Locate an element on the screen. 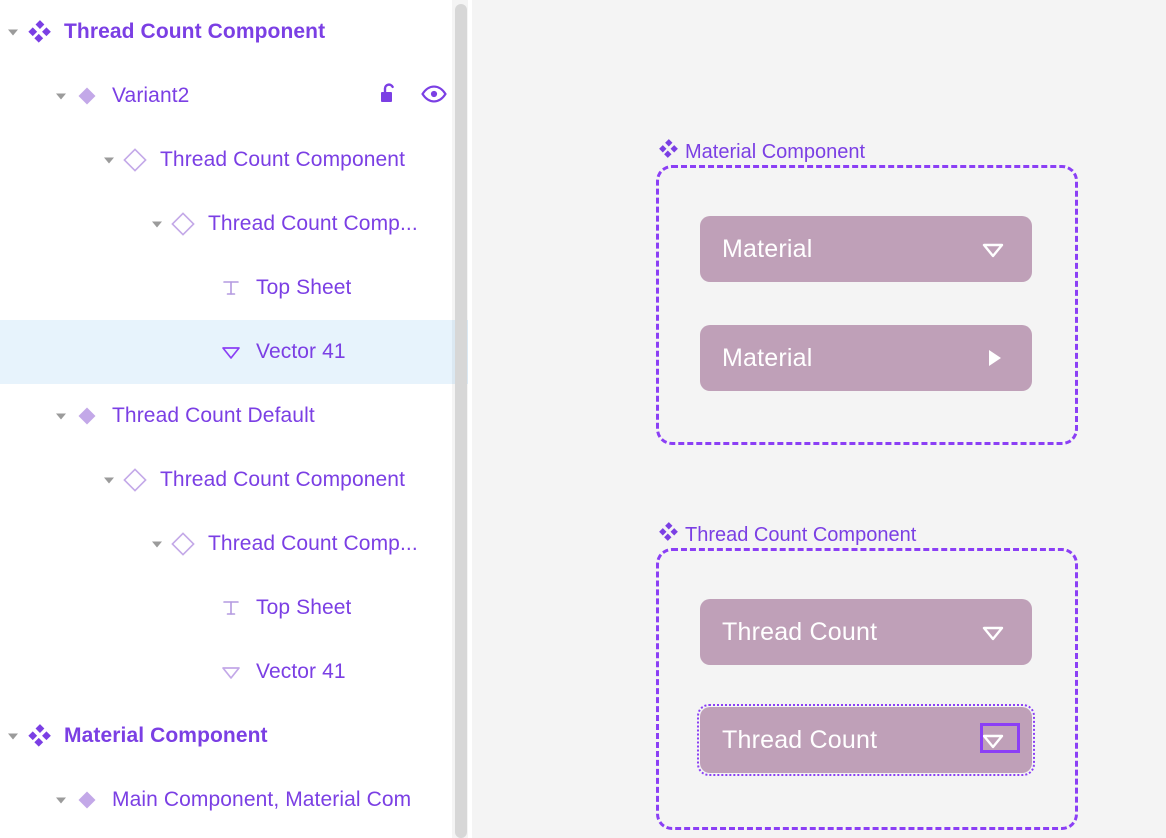 The height and width of the screenshot is (838, 1166). thread-count-dropdown-button: Thread Count is located at coordinates (866, 632).